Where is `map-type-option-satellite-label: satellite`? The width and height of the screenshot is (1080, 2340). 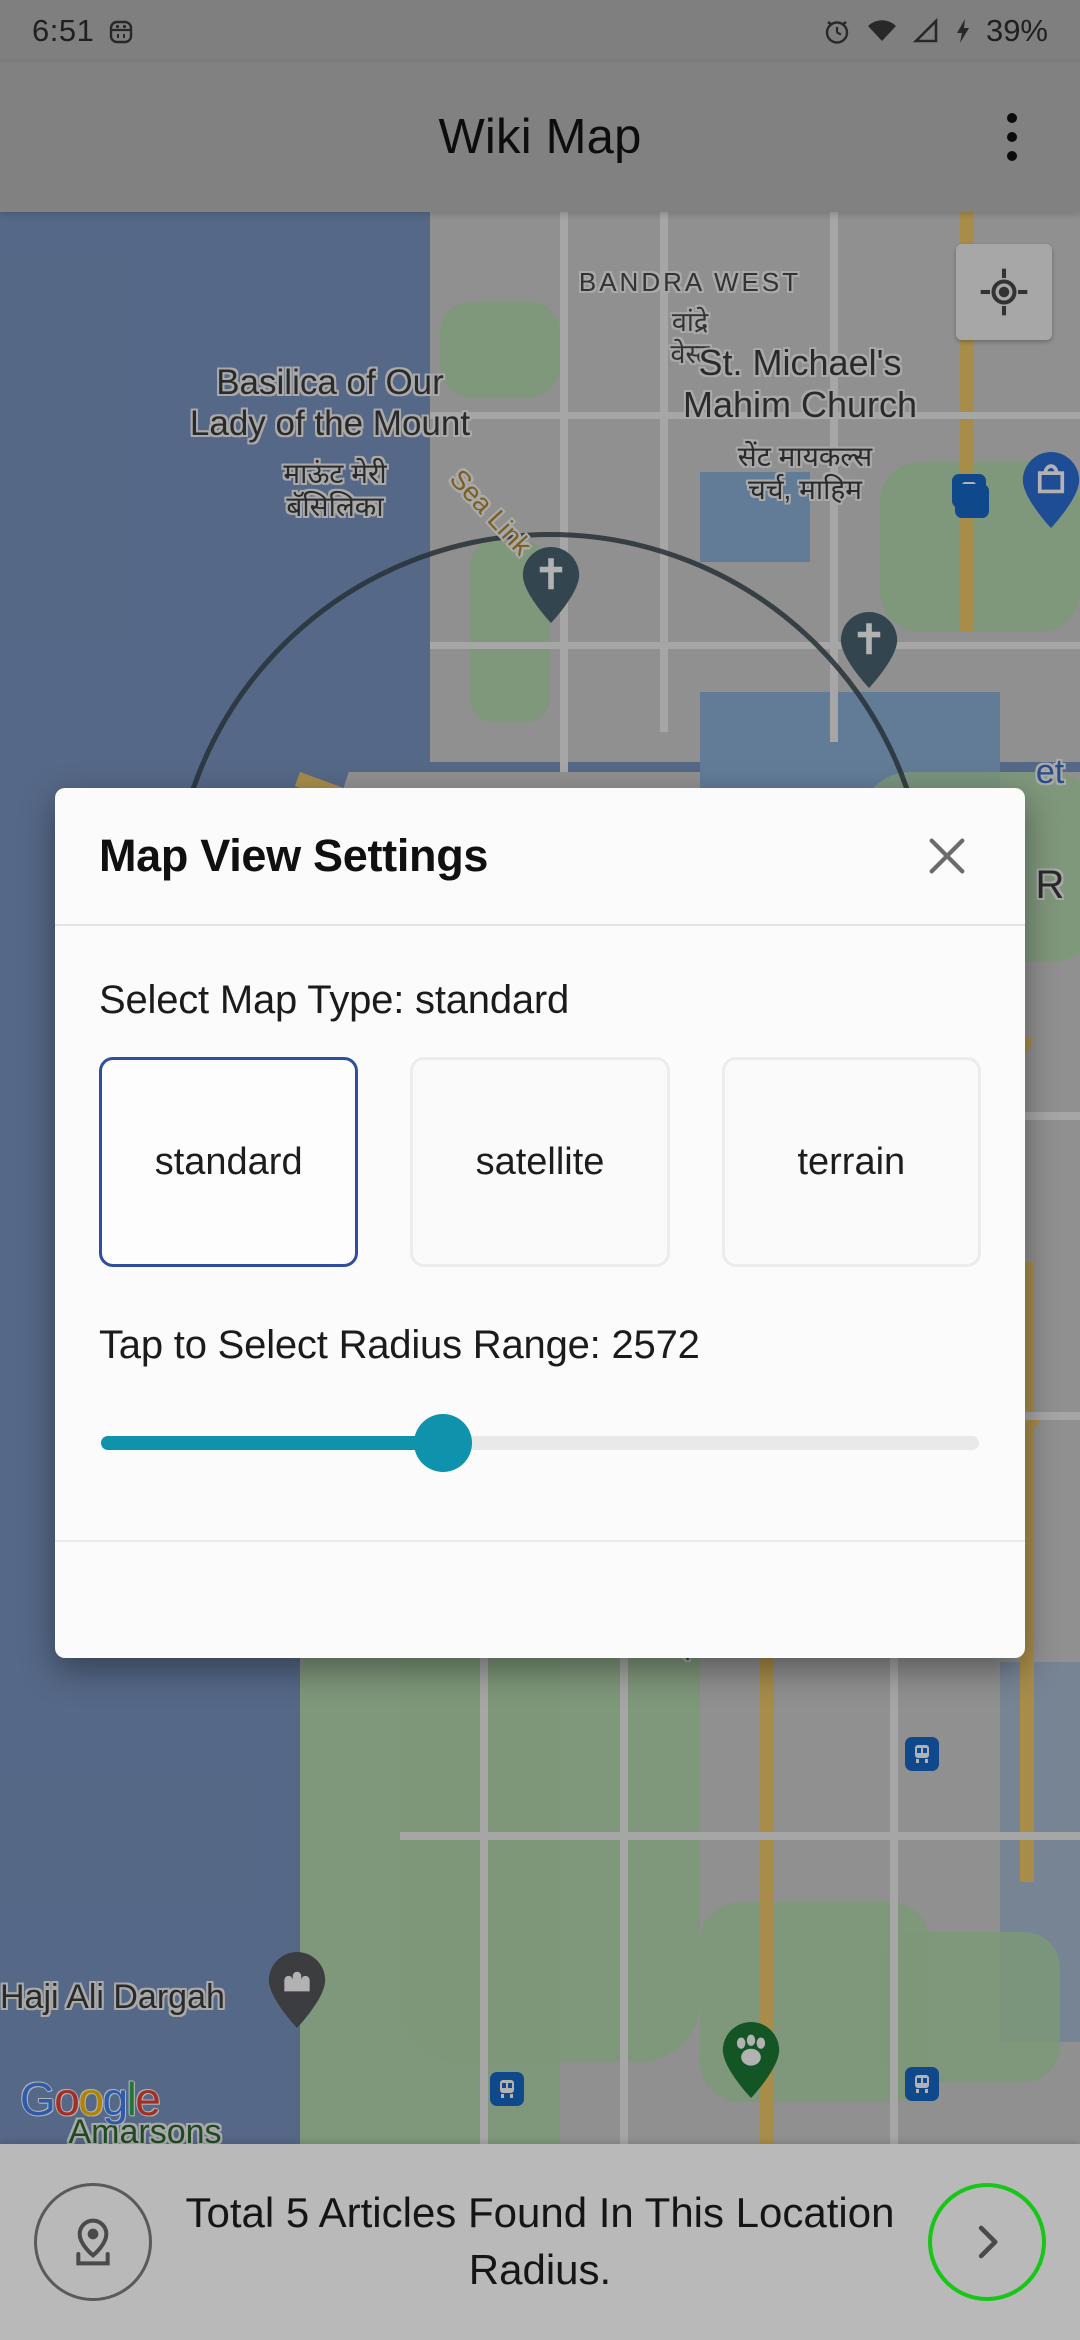
map-type-option-satellite-label: satellite is located at coordinates (540, 1161).